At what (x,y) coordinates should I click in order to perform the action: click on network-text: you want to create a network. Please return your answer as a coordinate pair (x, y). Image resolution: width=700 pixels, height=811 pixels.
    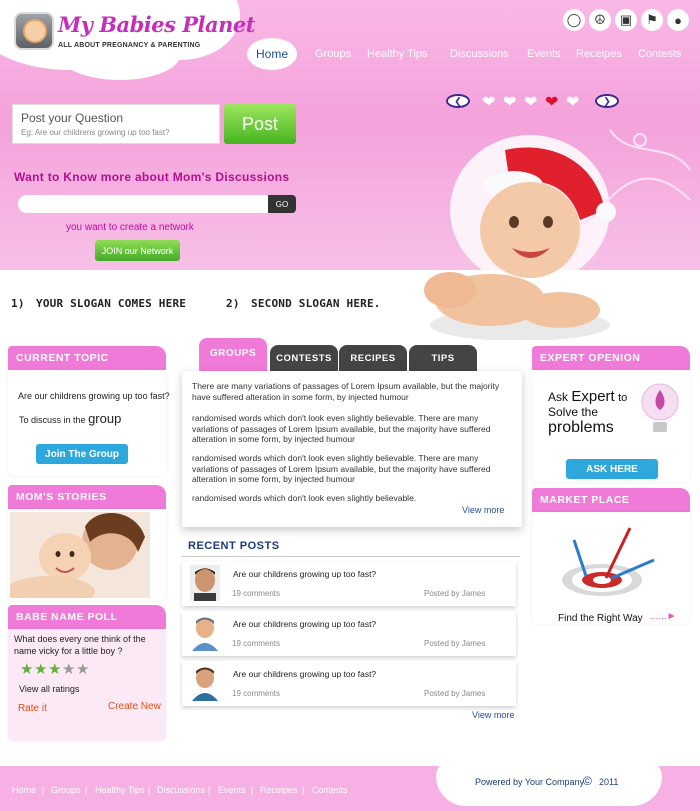
    Looking at the image, I should click on (130, 227).